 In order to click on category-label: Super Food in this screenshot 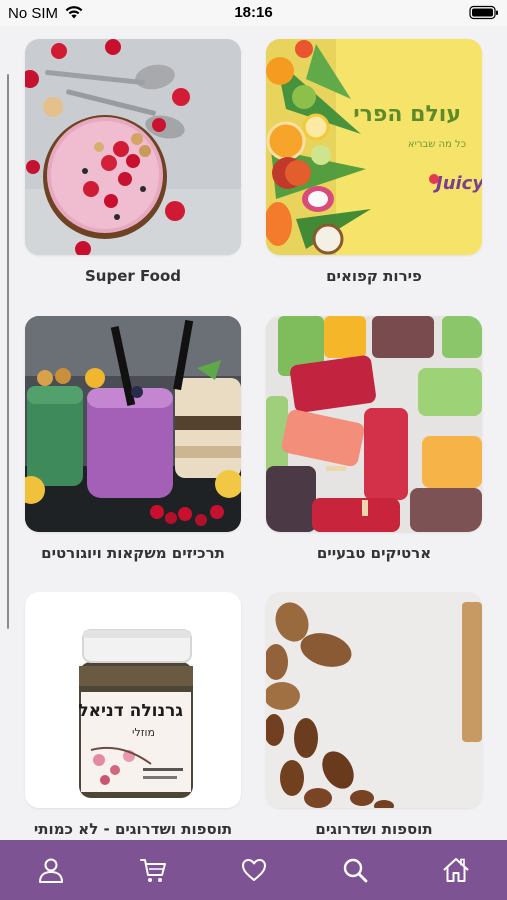, I will do `click(133, 276)`.